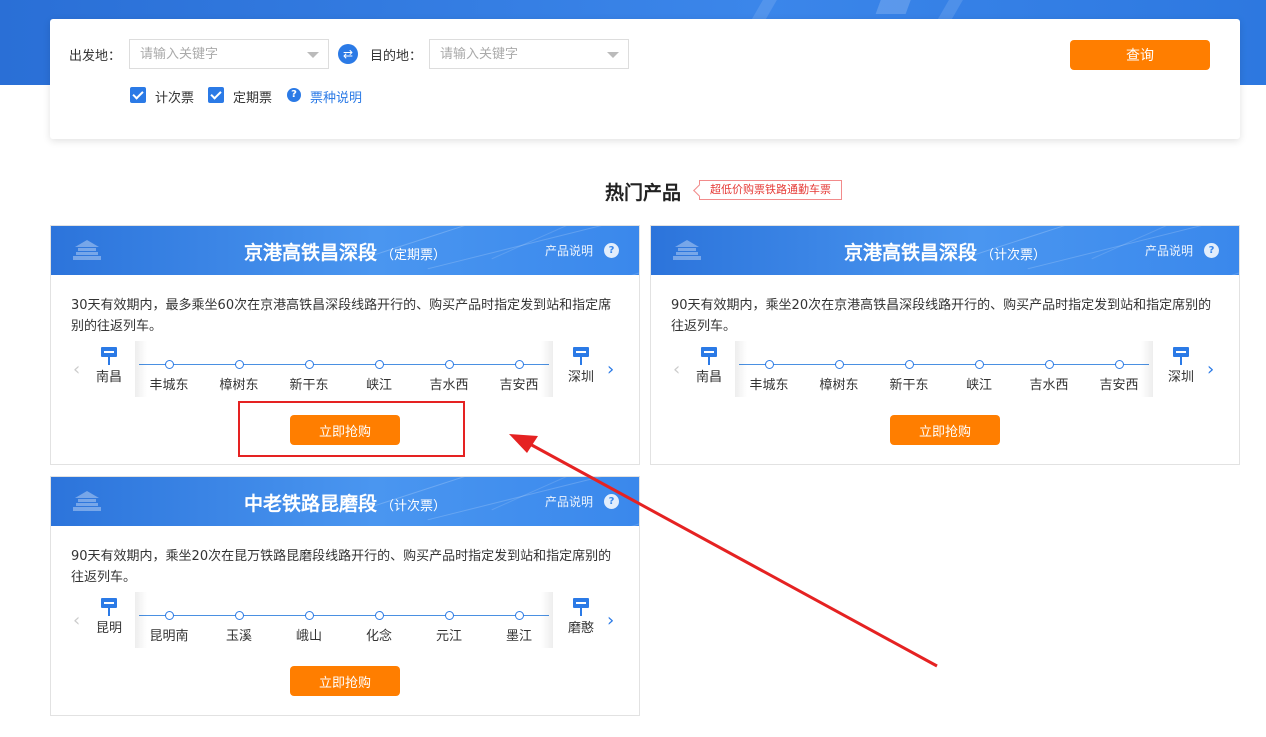  What do you see at coordinates (515, 54) in the screenshot?
I see `to-input` at bounding box center [515, 54].